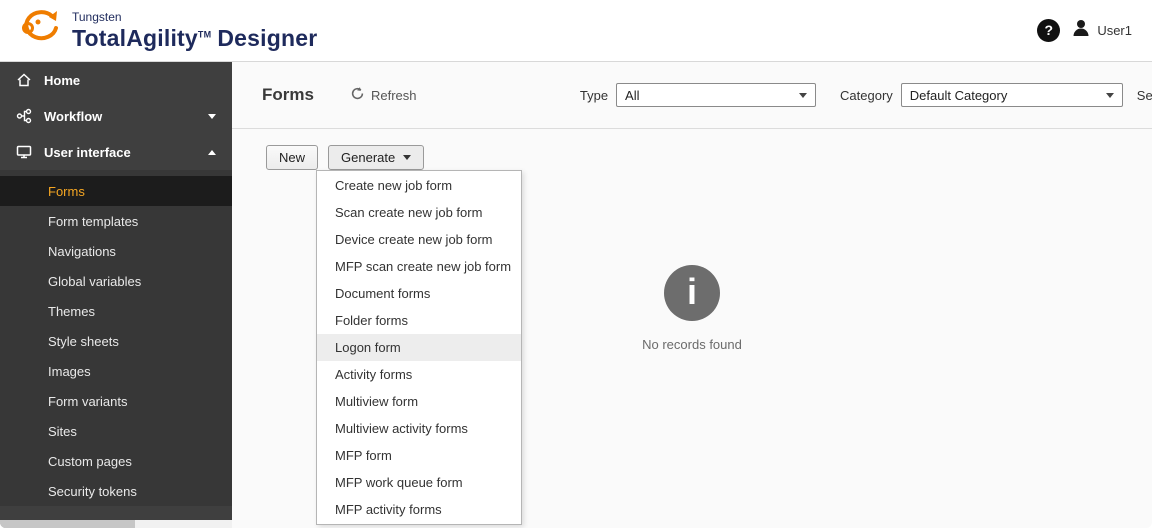  I want to click on brand-text: Tungsten TotalAgilityTM Designer, so click(194, 31).